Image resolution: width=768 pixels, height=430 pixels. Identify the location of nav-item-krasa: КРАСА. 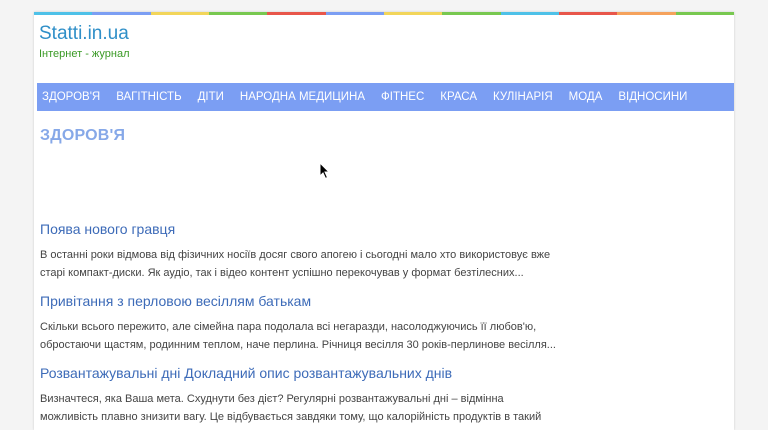
(458, 97).